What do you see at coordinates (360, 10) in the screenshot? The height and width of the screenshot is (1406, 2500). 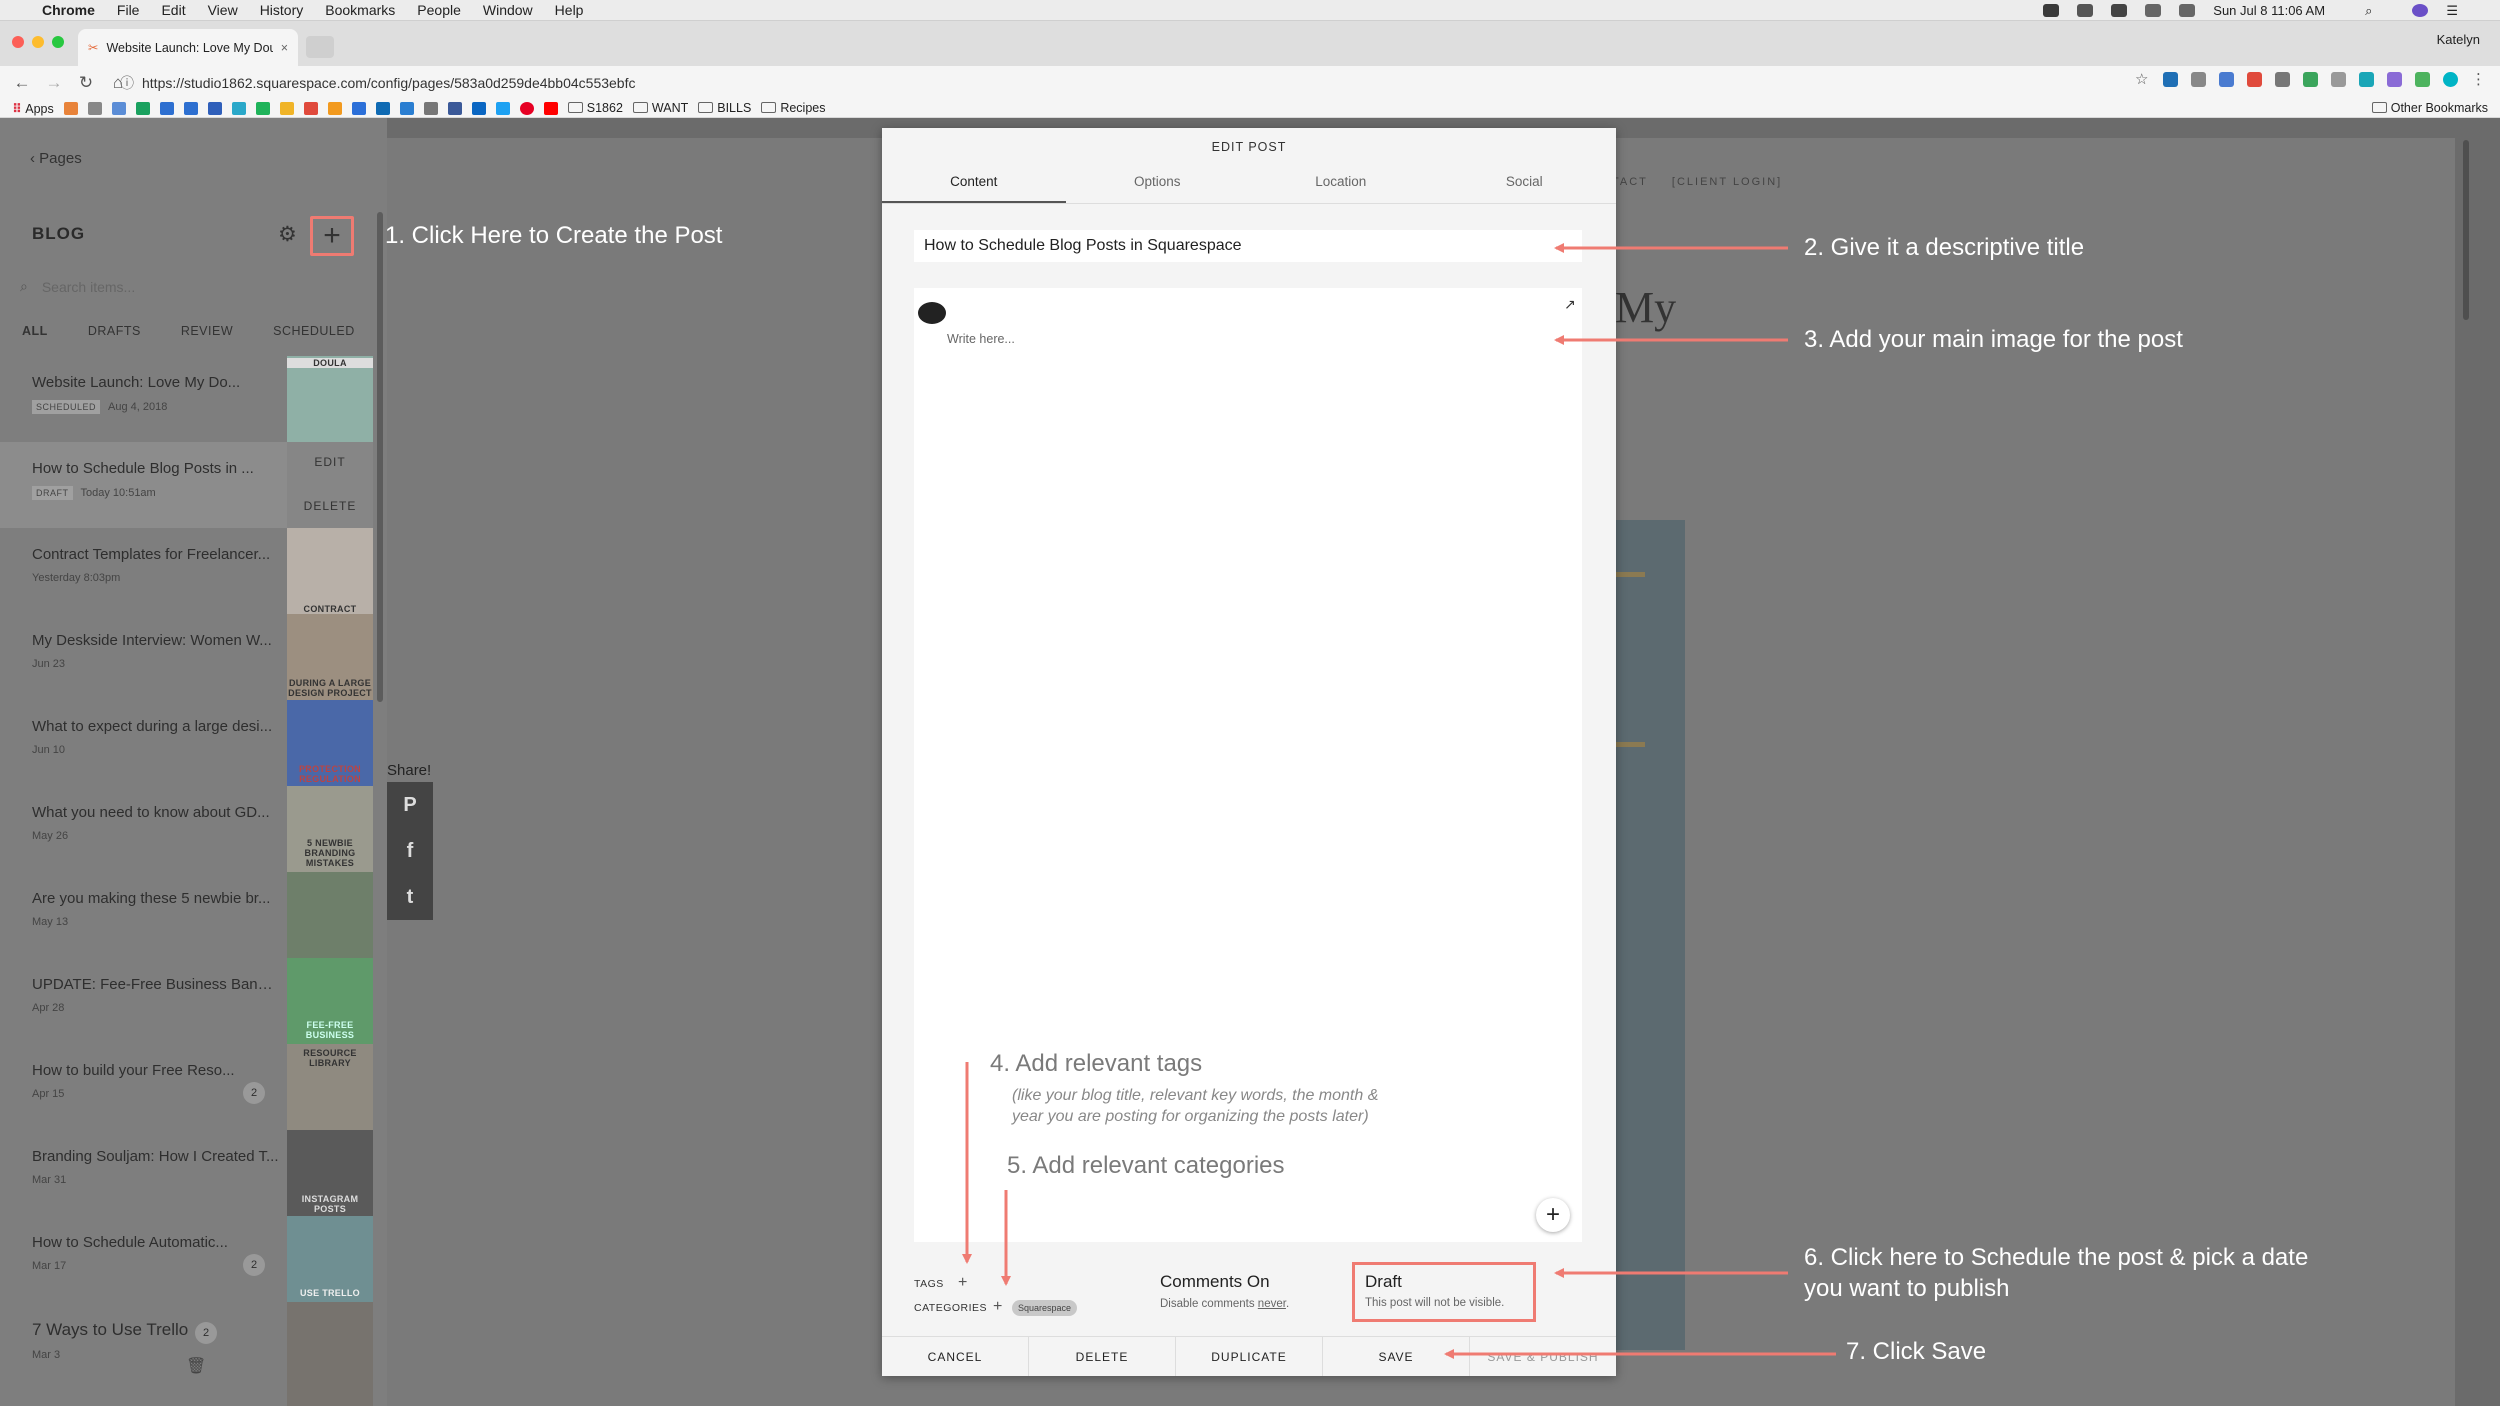 I see `menu-bookmarks: Bookmarks` at bounding box center [360, 10].